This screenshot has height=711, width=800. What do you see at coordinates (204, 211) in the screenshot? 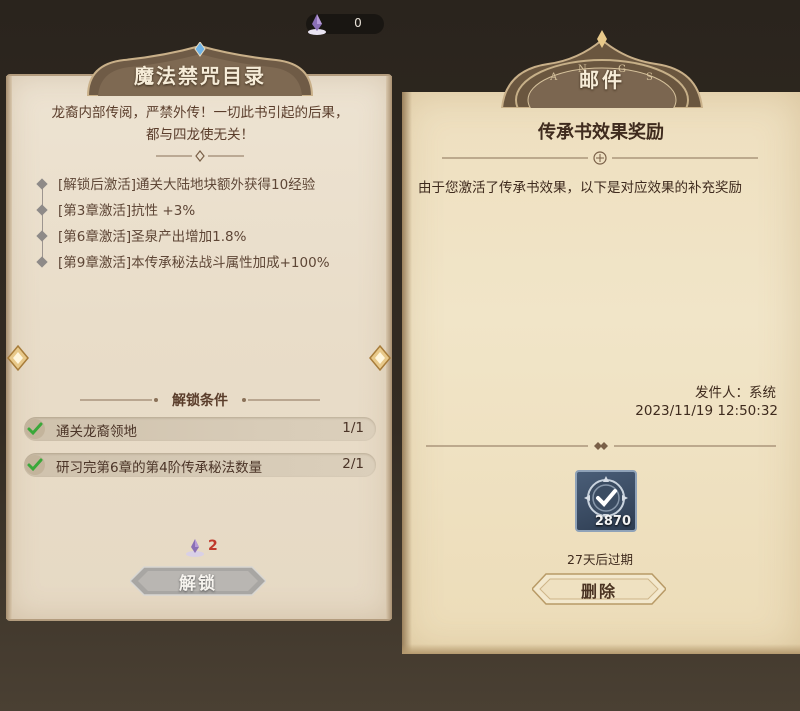
I see `effect-item: [第3章激活]抗性 +3%` at bounding box center [204, 211].